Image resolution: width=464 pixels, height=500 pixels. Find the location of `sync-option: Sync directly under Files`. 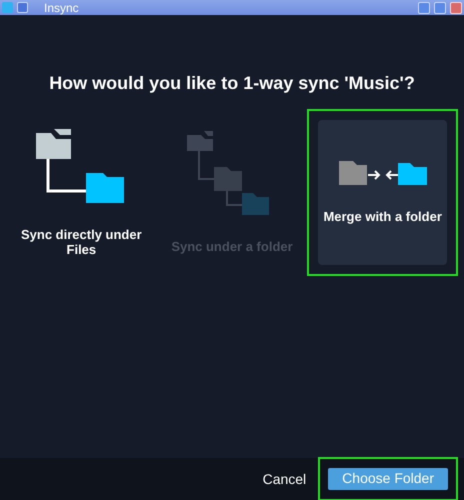

sync-option: Sync directly under Files is located at coordinates (81, 192).